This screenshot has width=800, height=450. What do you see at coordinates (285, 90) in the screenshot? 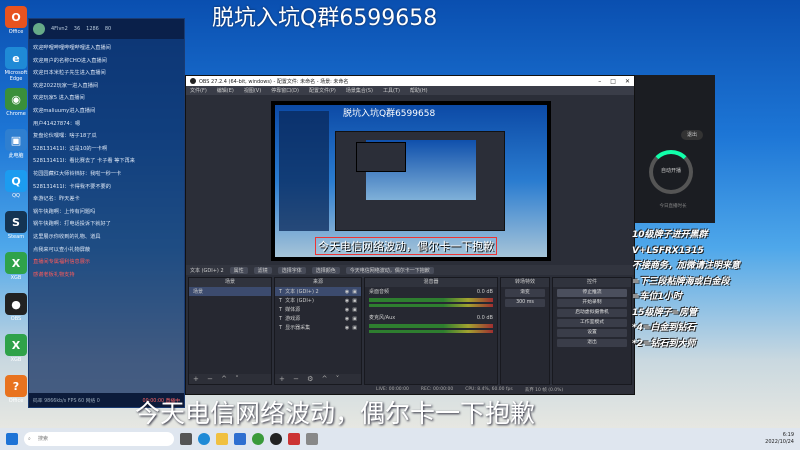
I see `menu-item: 停靠窗口(D)` at bounding box center [285, 90].